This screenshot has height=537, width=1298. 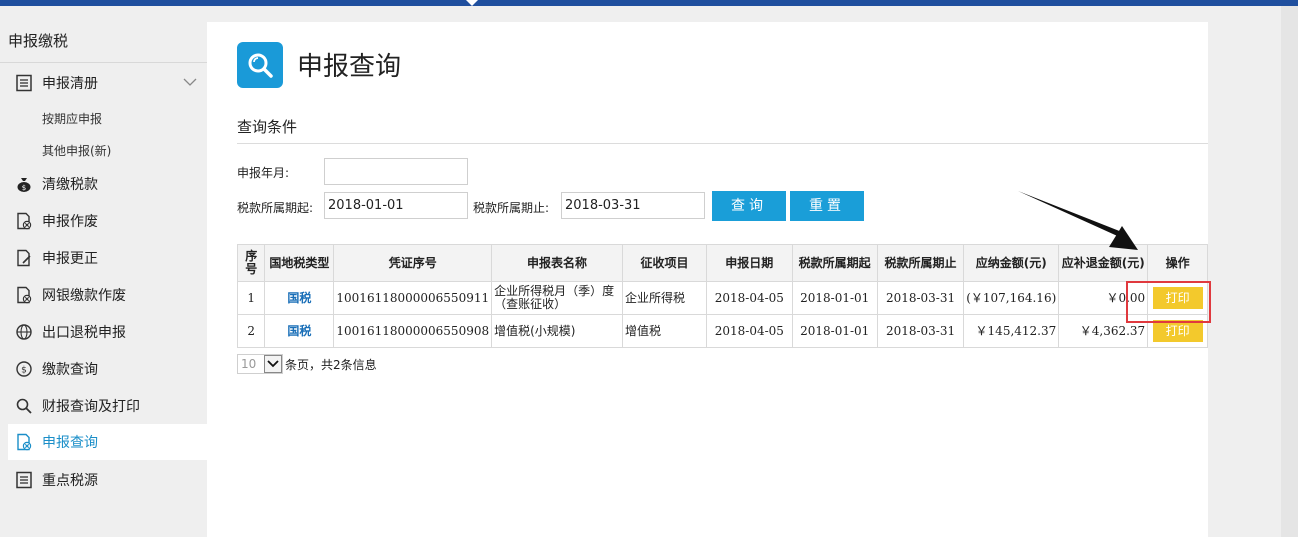 What do you see at coordinates (827, 206) in the screenshot?
I see `reset-button: 重置` at bounding box center [827, 206].